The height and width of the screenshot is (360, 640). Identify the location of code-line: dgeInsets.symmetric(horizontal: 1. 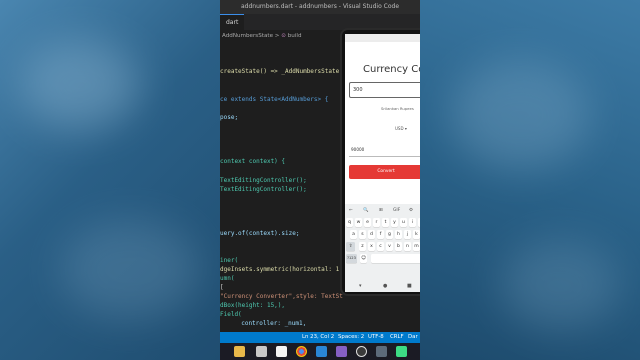
(280, 269).